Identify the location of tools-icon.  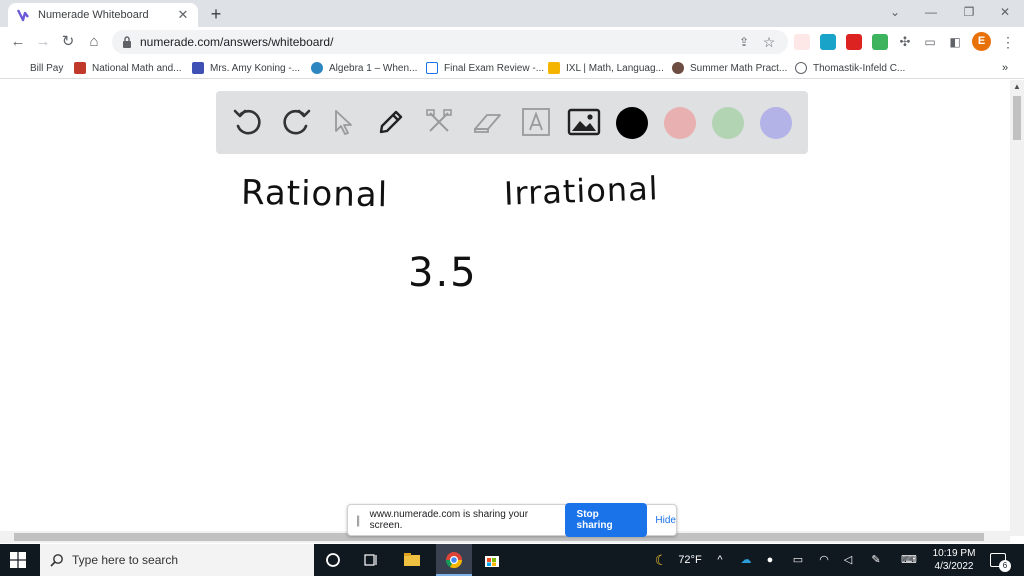
(439, 122).